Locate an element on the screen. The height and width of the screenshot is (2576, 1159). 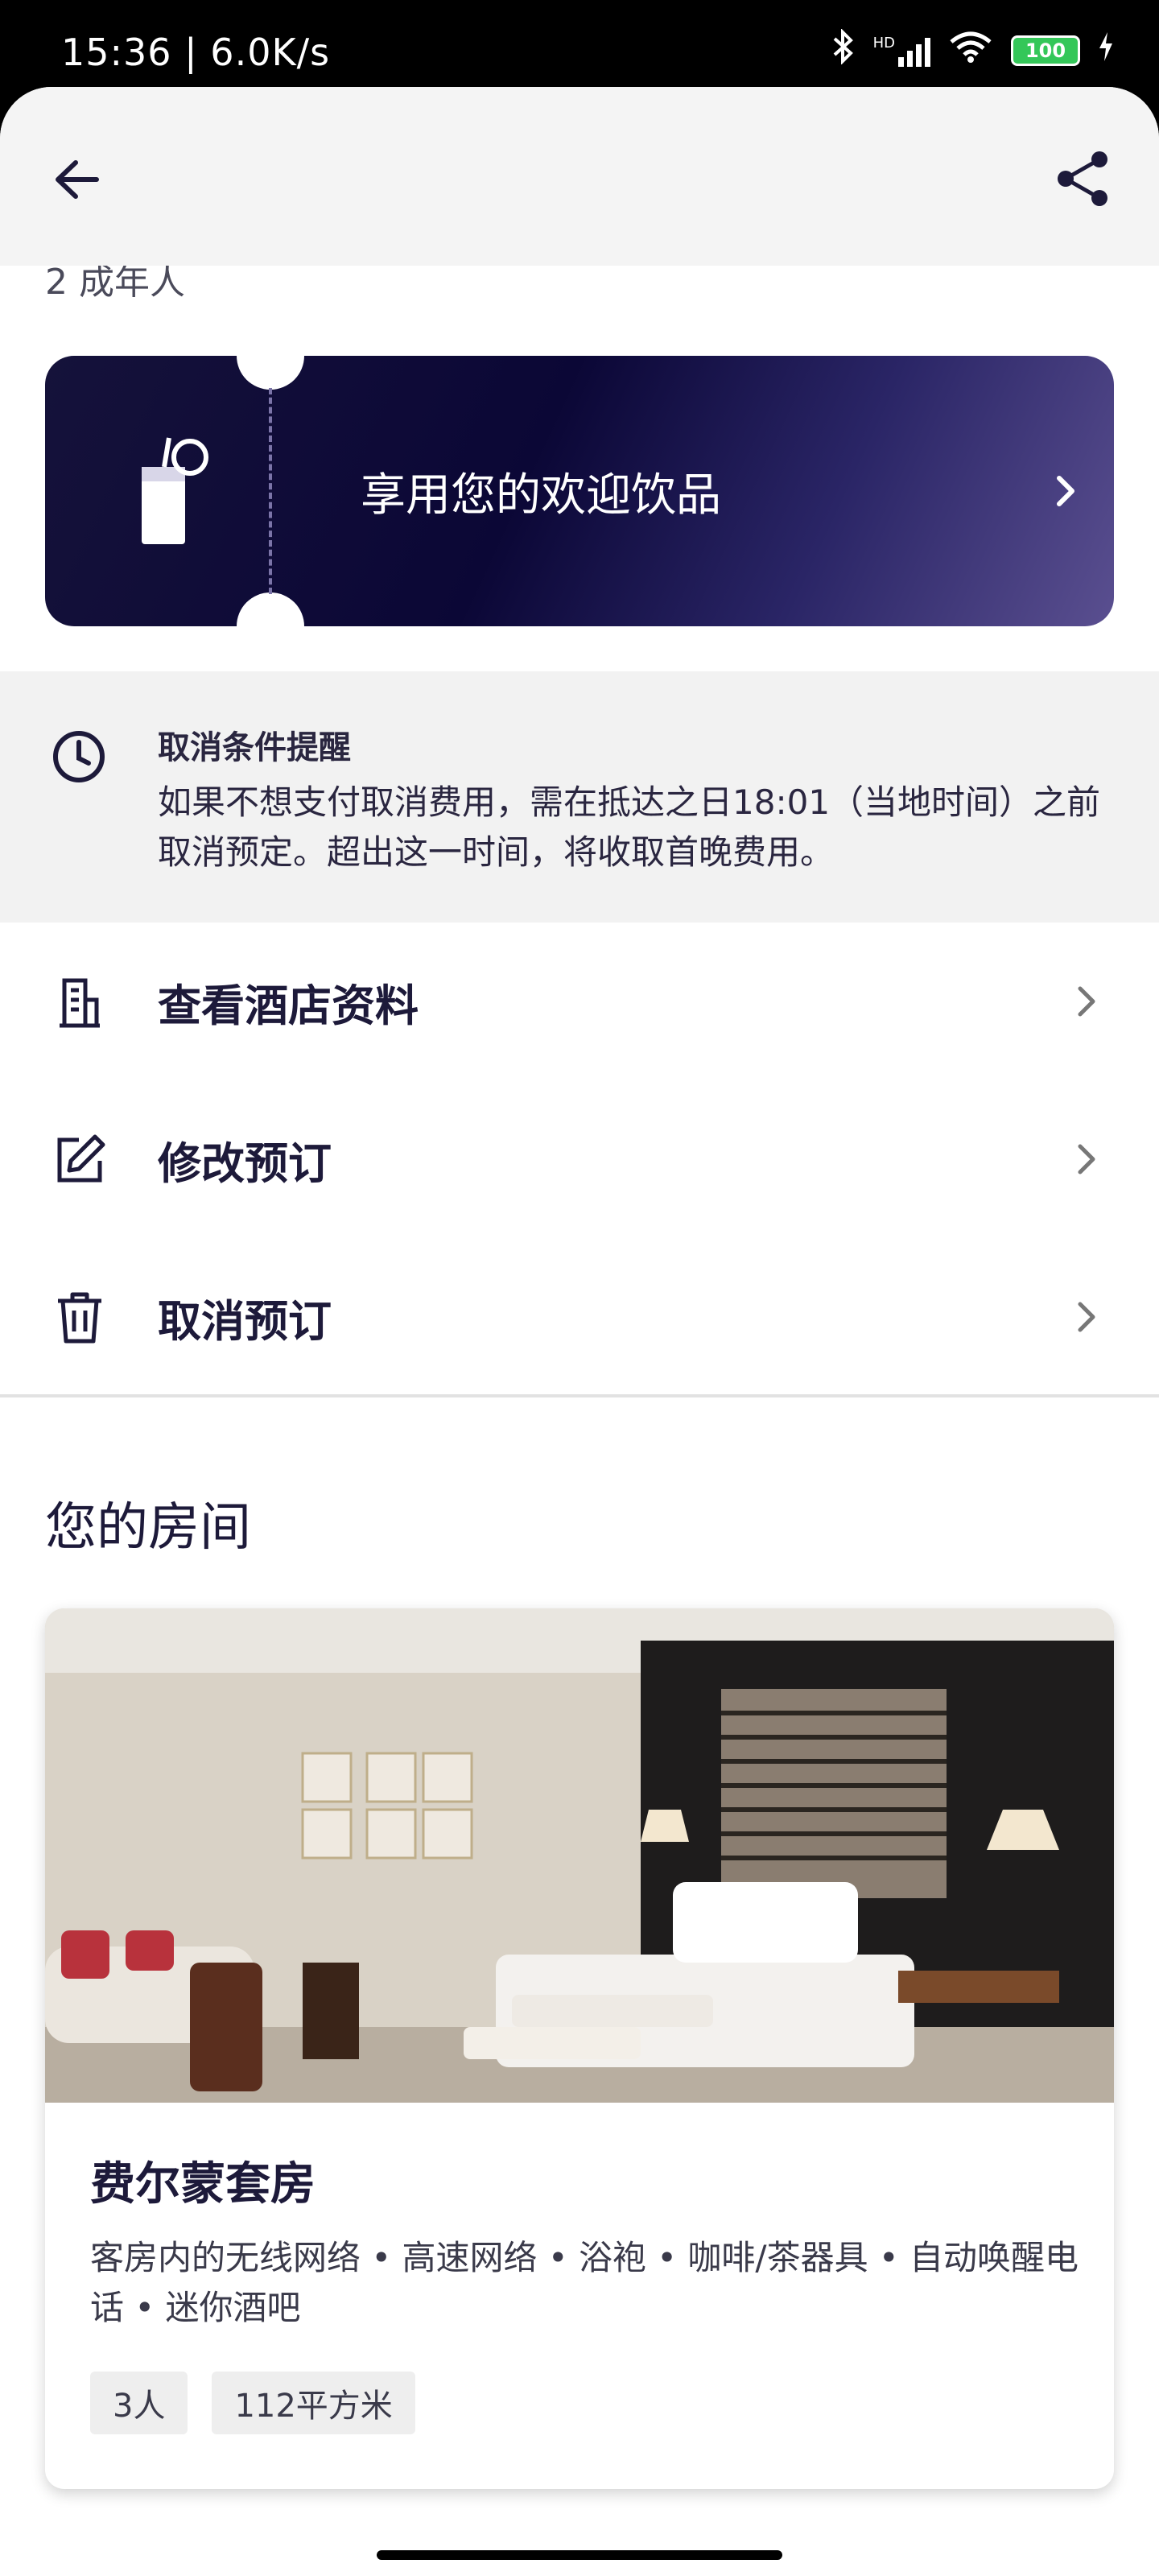
share-button is located at coordinates (1083, 178).